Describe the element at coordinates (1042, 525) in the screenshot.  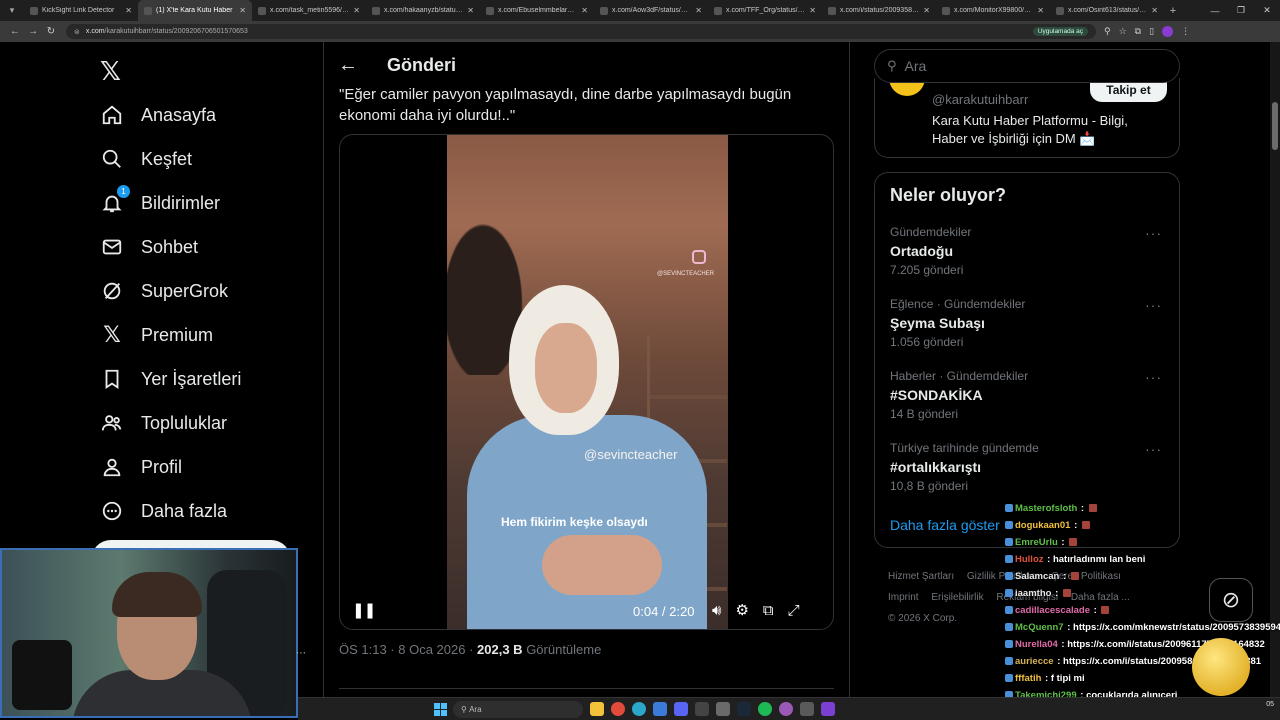
I see `chat-username: dogukaan01` at that location.